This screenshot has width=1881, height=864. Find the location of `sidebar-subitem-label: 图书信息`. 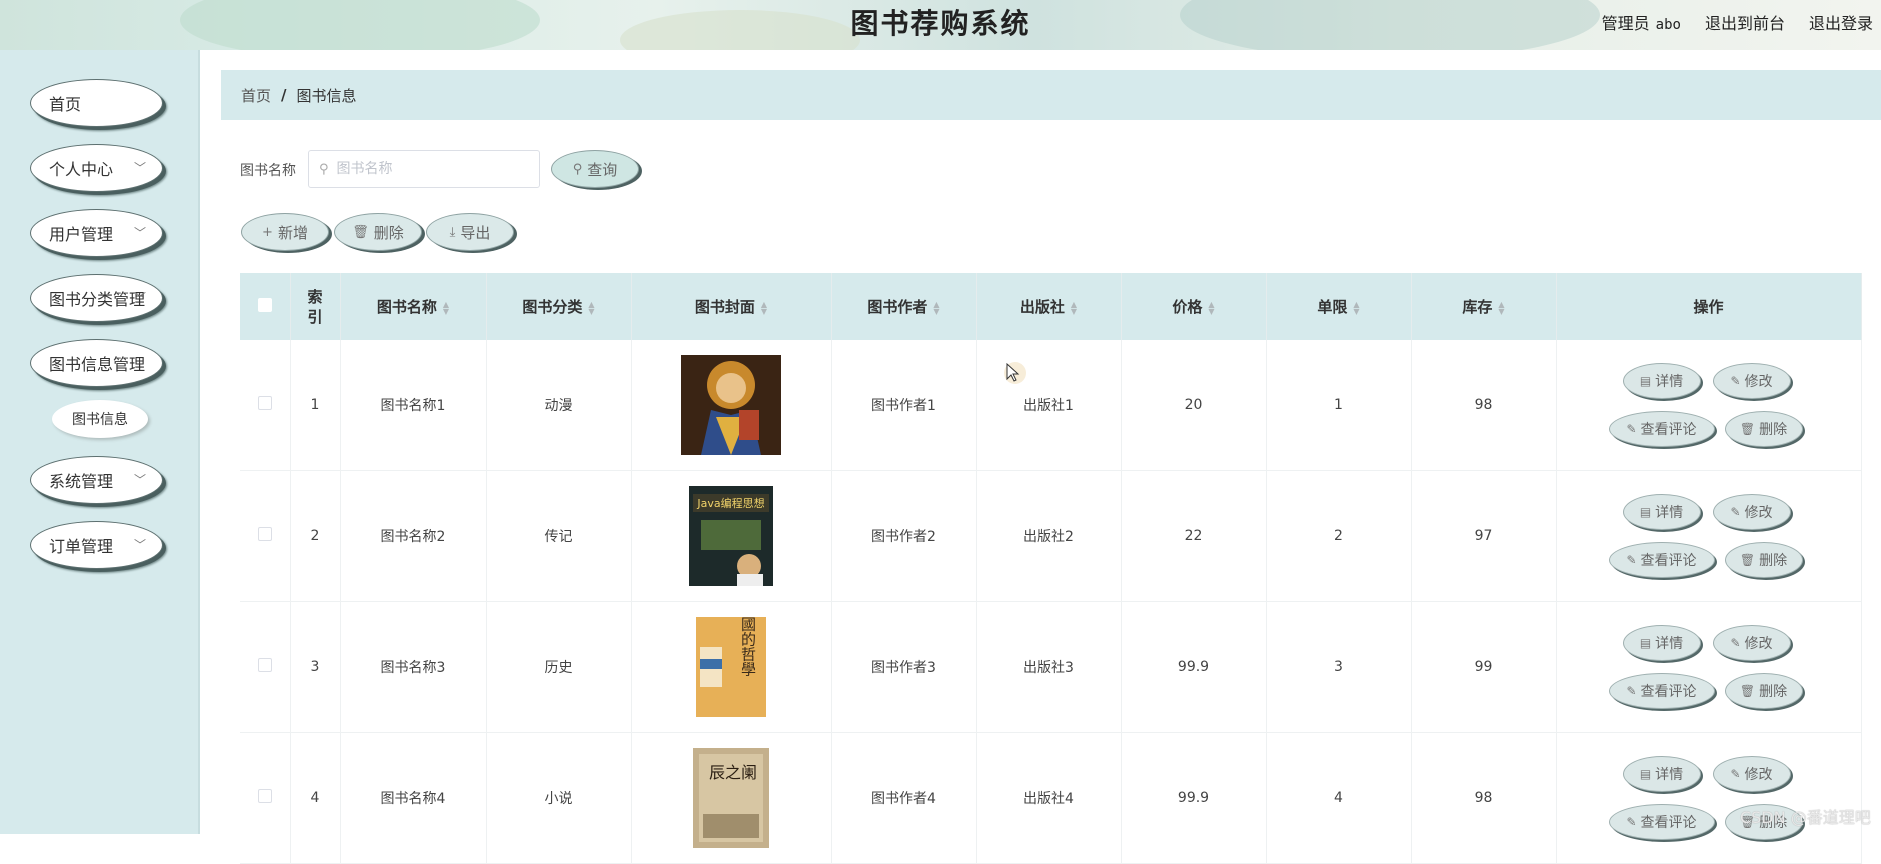

sidebar-subitem-label: 图书信息 is located at coordinates (100, 420).